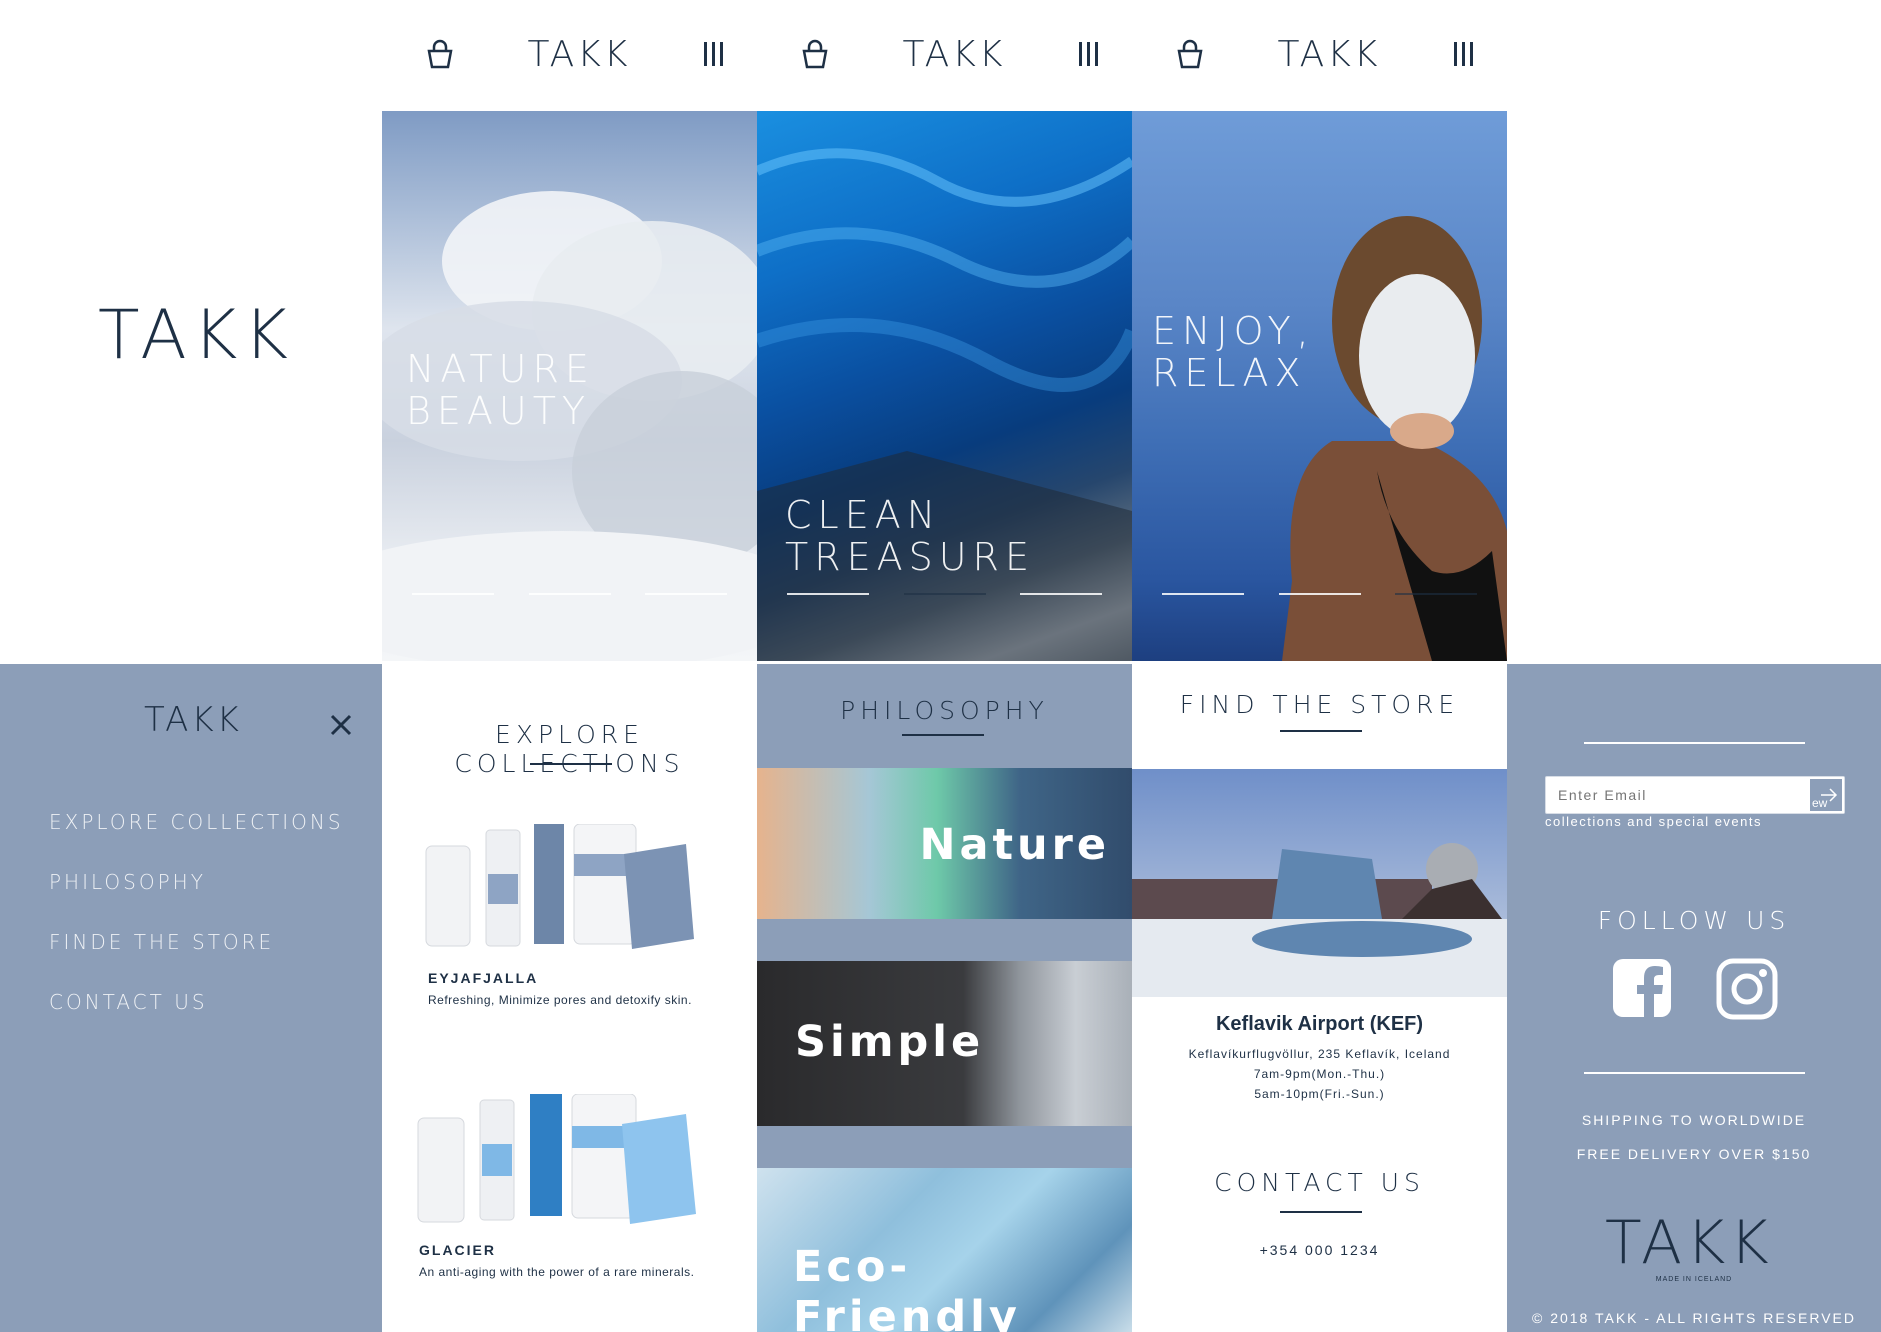  What do you see at coordinates (1233, 352) in the screenshot?
I see `hero-title: Enjoy, Relax` at bounding box center [1233, 352].